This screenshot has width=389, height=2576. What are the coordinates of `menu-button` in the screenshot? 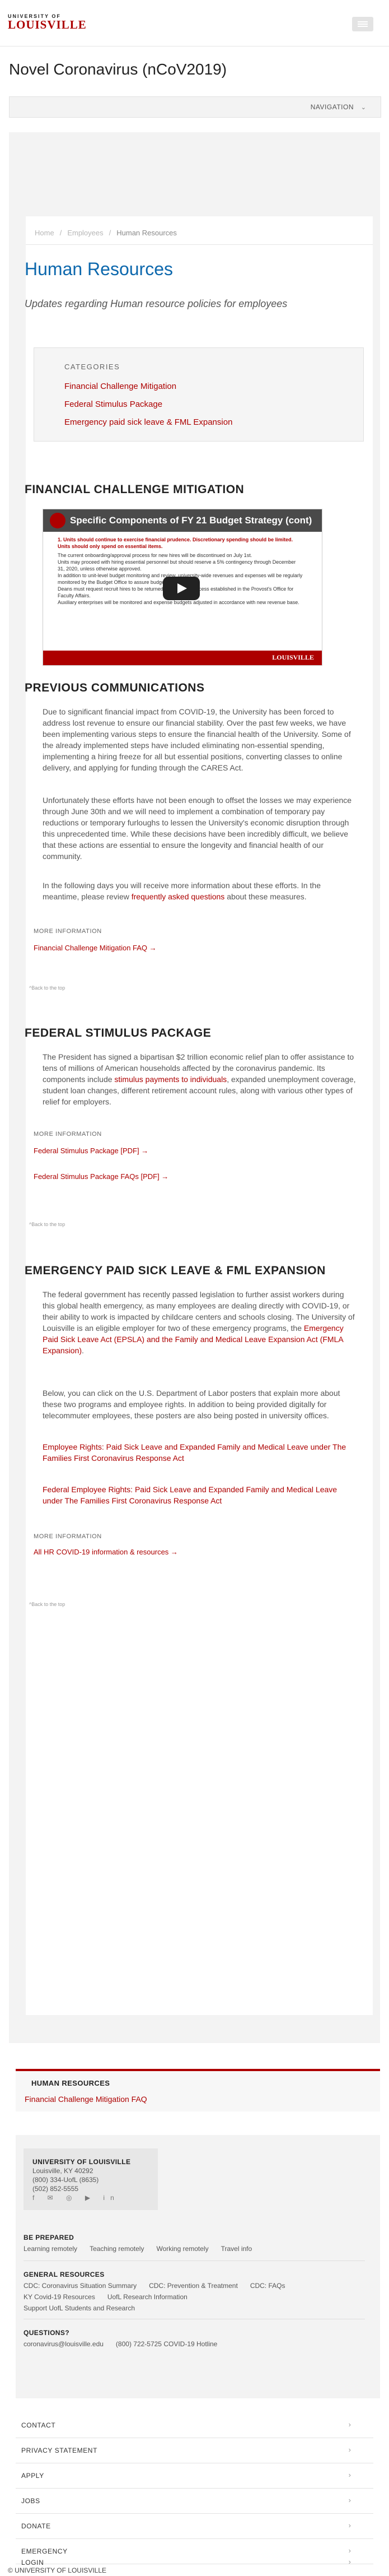 It's located at (363, 24).